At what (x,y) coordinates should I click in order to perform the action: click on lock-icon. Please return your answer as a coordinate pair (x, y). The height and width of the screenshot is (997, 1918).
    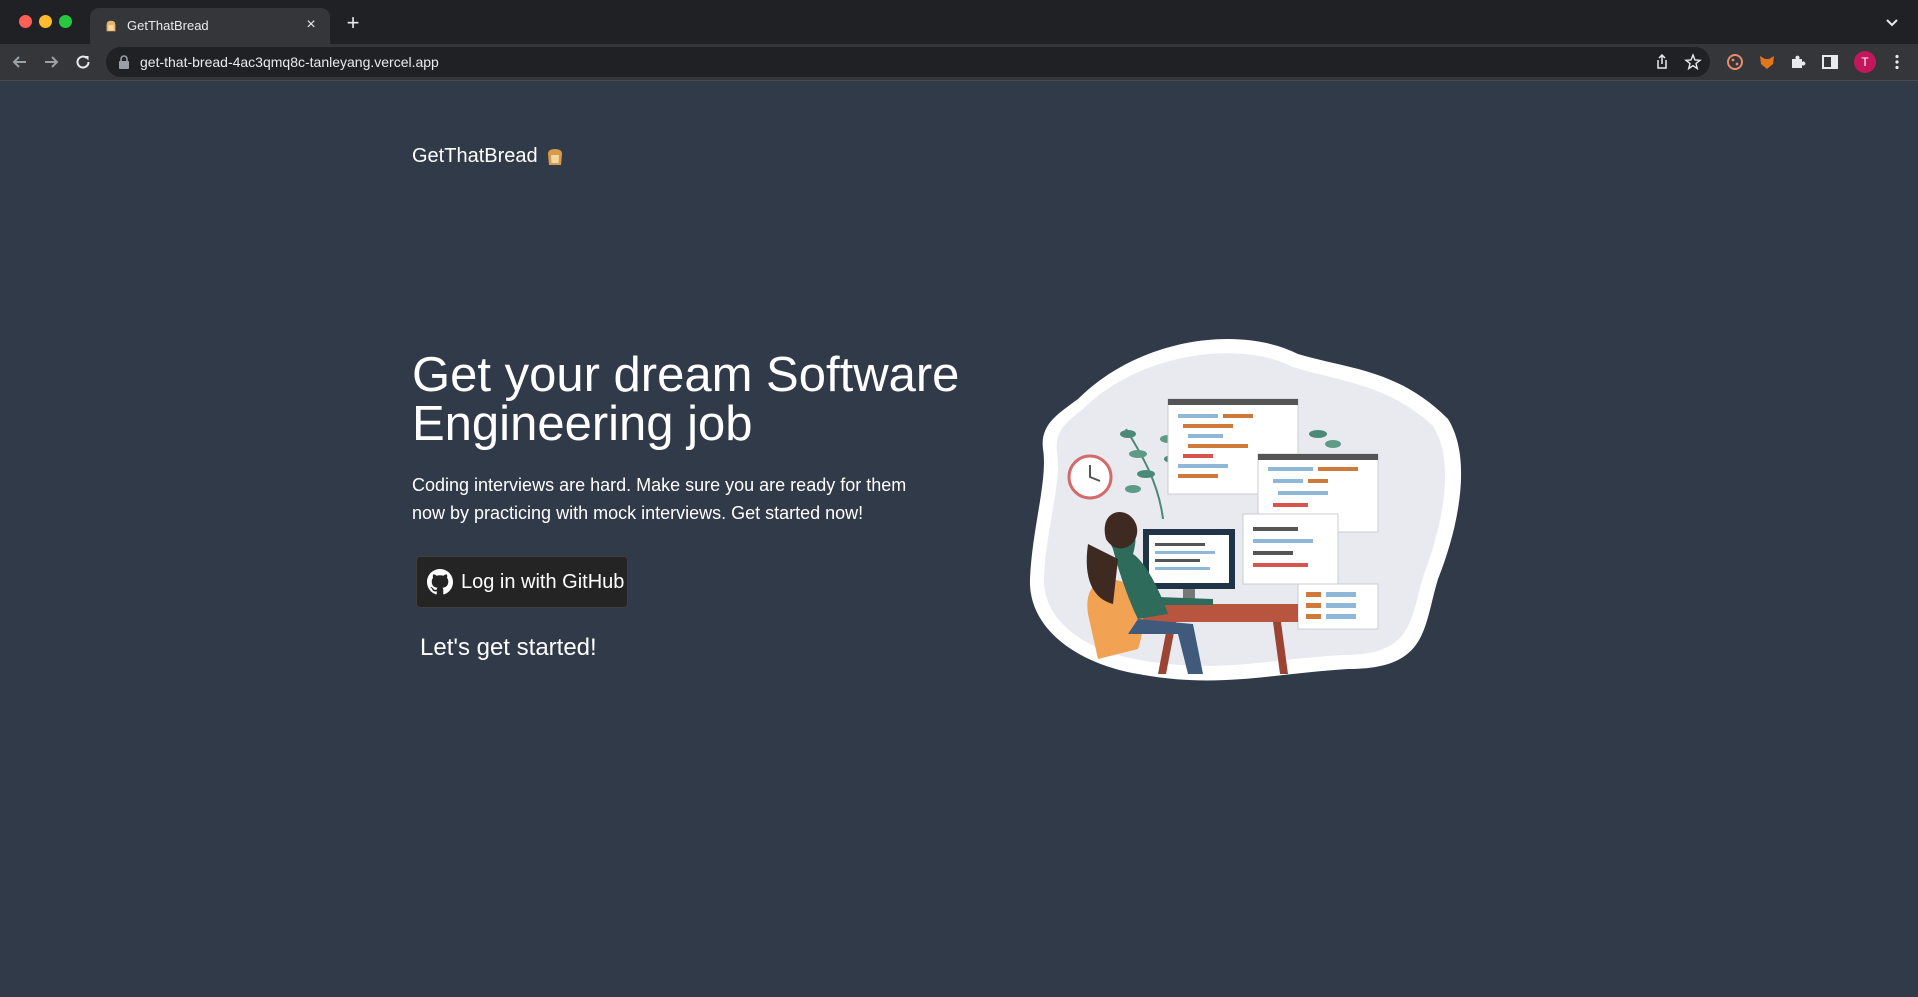
    Looking at the image, I should click on (124, 62).